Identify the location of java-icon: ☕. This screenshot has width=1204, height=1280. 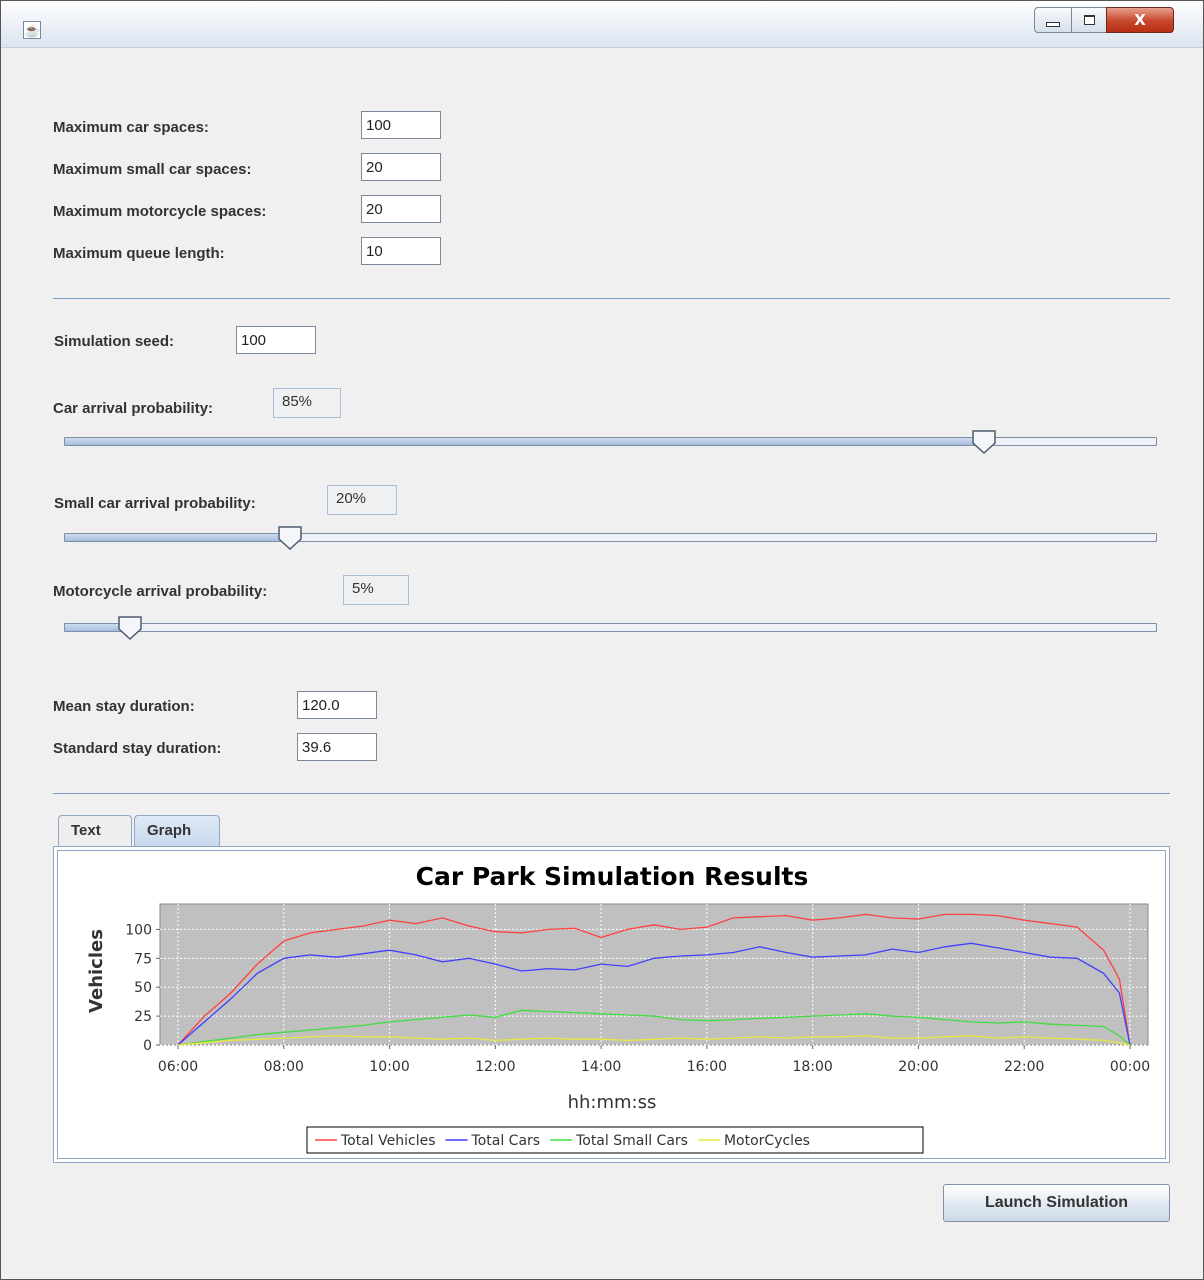
(32, 30).